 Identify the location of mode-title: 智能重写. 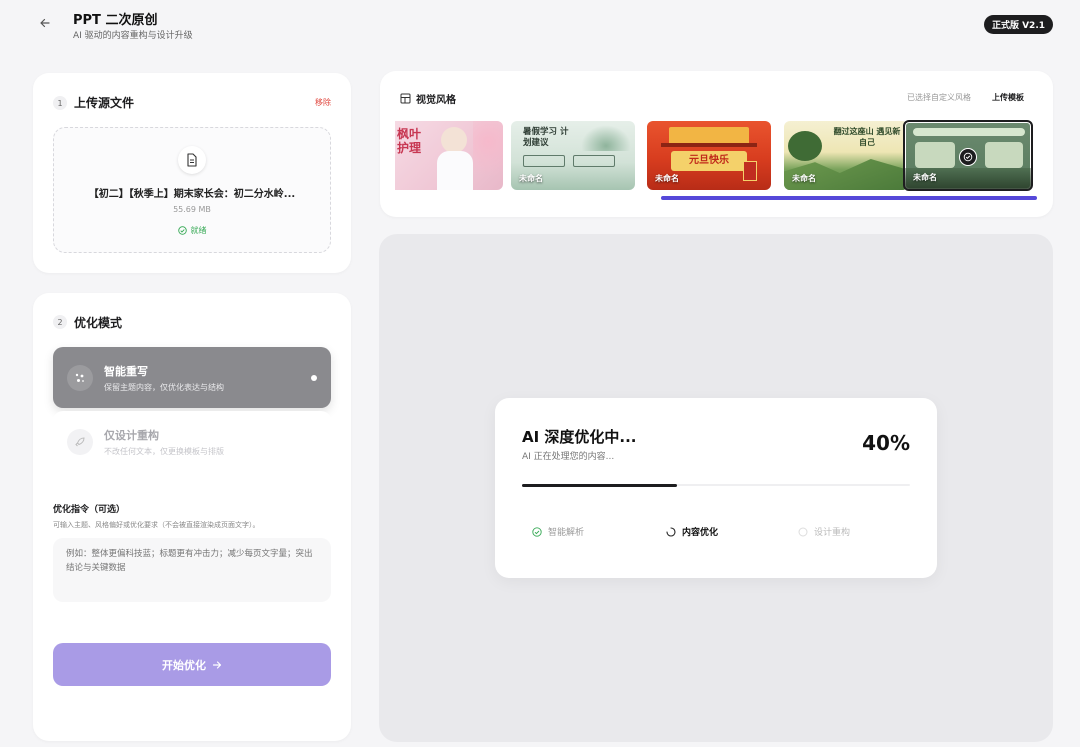
(126, 371).